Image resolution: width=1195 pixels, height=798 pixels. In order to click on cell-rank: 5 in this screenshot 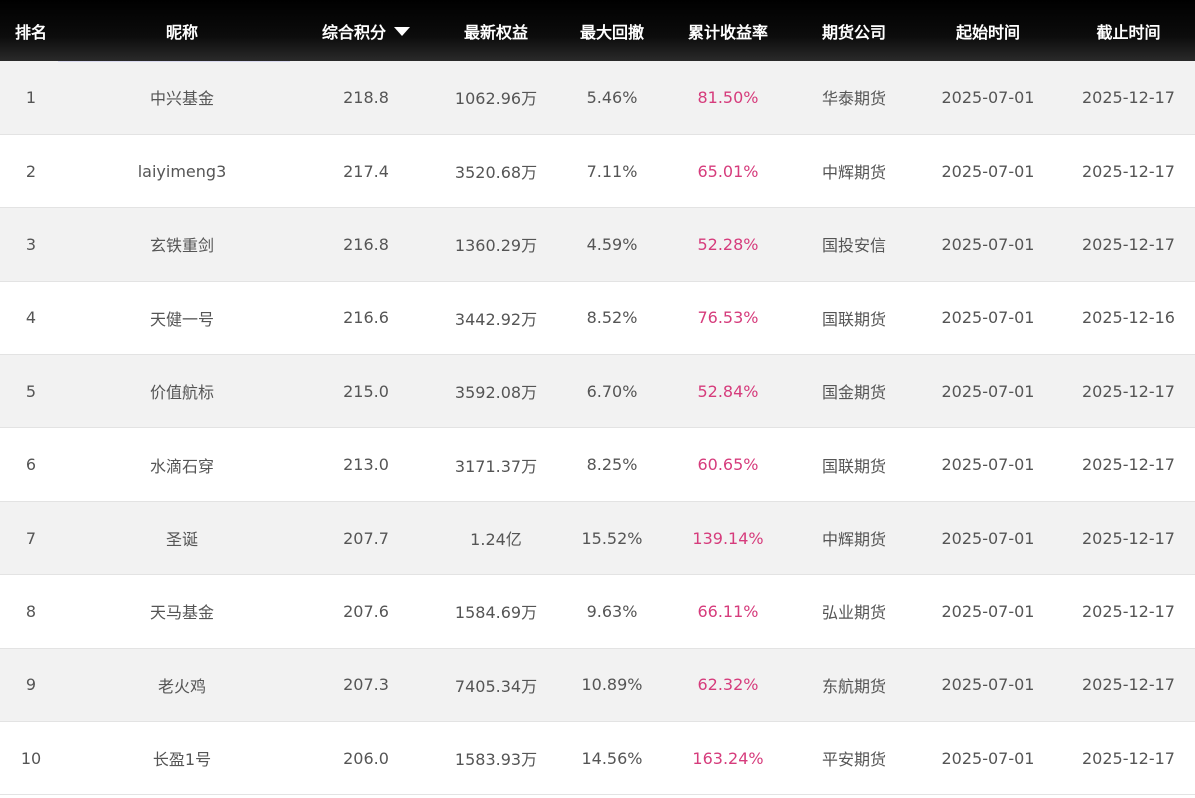, I will do `click(31, 391)`.